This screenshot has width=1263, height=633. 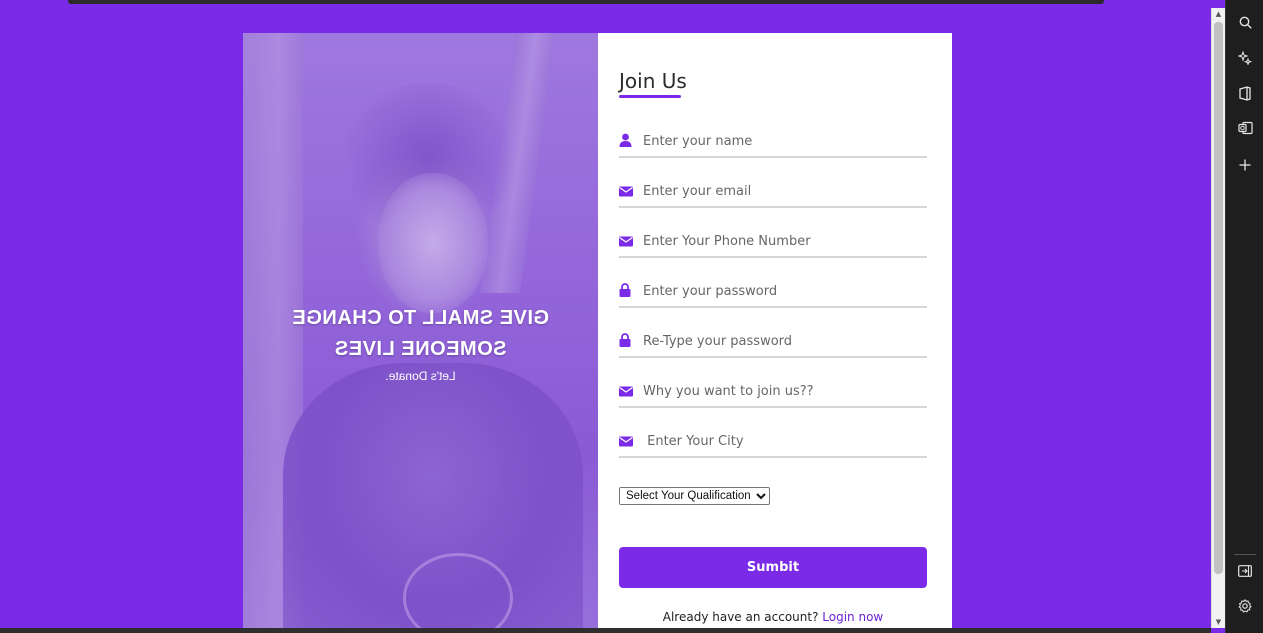 I want to click on form-title-underline, so click(x=650, y=96).